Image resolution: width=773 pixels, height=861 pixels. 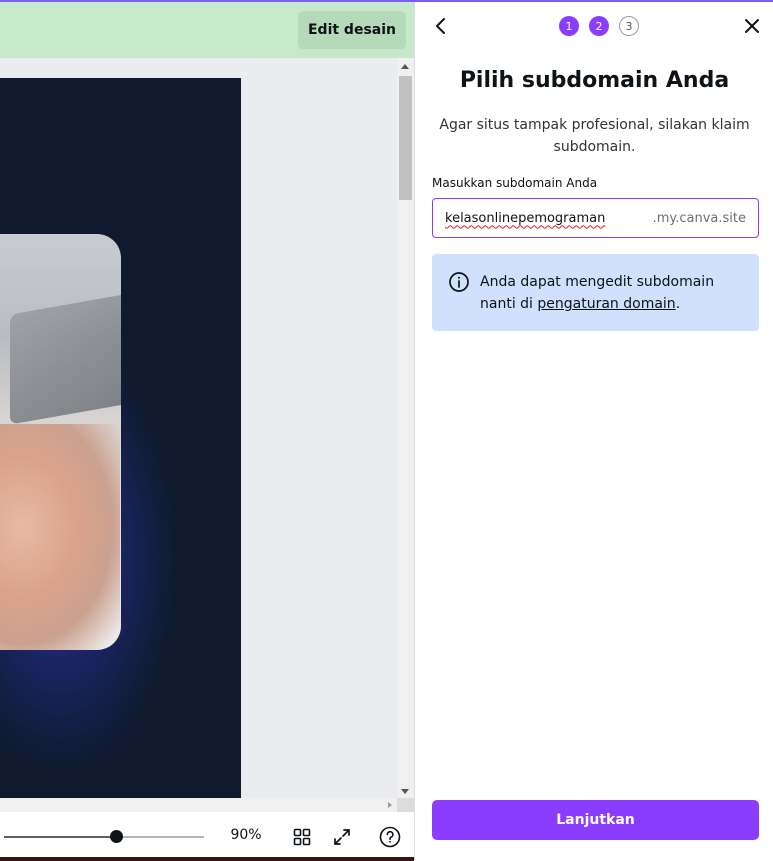 I want to click on vertical-scrollbar, so click(x=405, y=429).